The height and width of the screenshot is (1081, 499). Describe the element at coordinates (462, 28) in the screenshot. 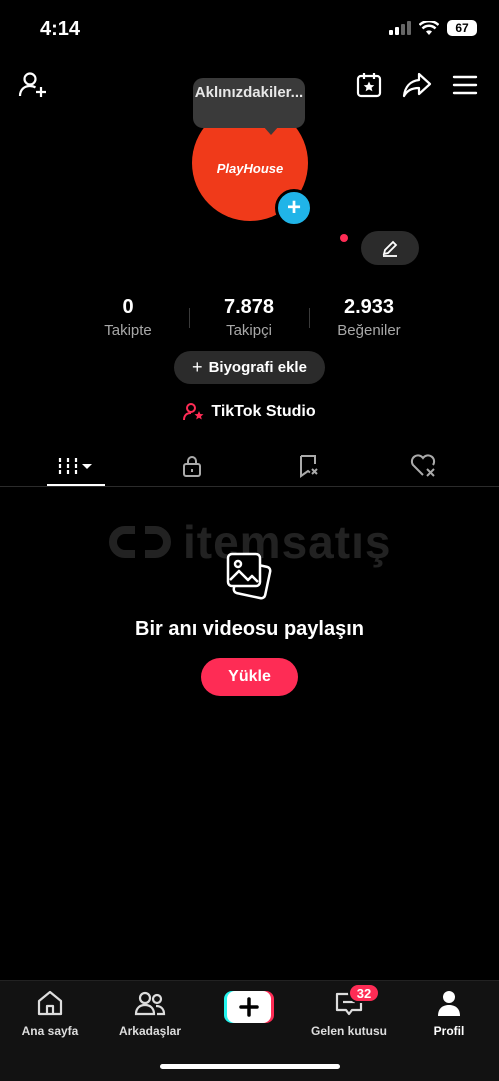

I see `battery-indicator: 67` at that location.